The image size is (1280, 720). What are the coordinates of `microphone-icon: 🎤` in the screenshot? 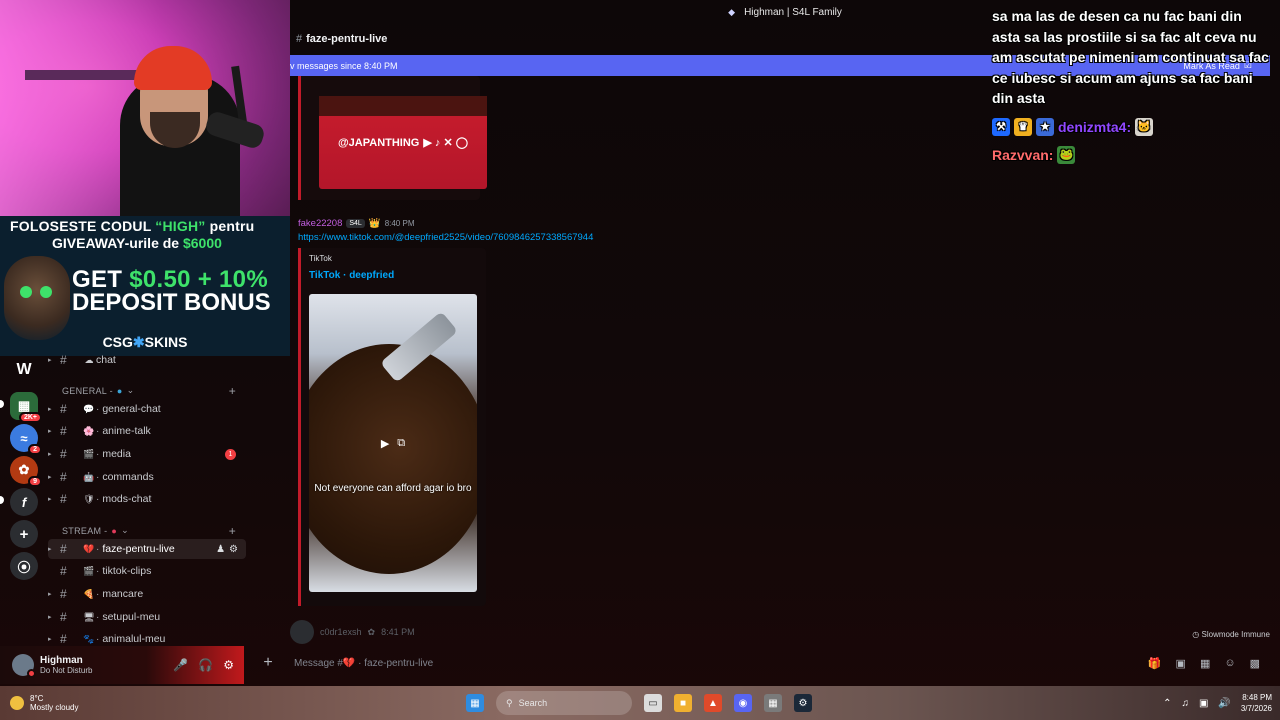 It's located at (180, 665).